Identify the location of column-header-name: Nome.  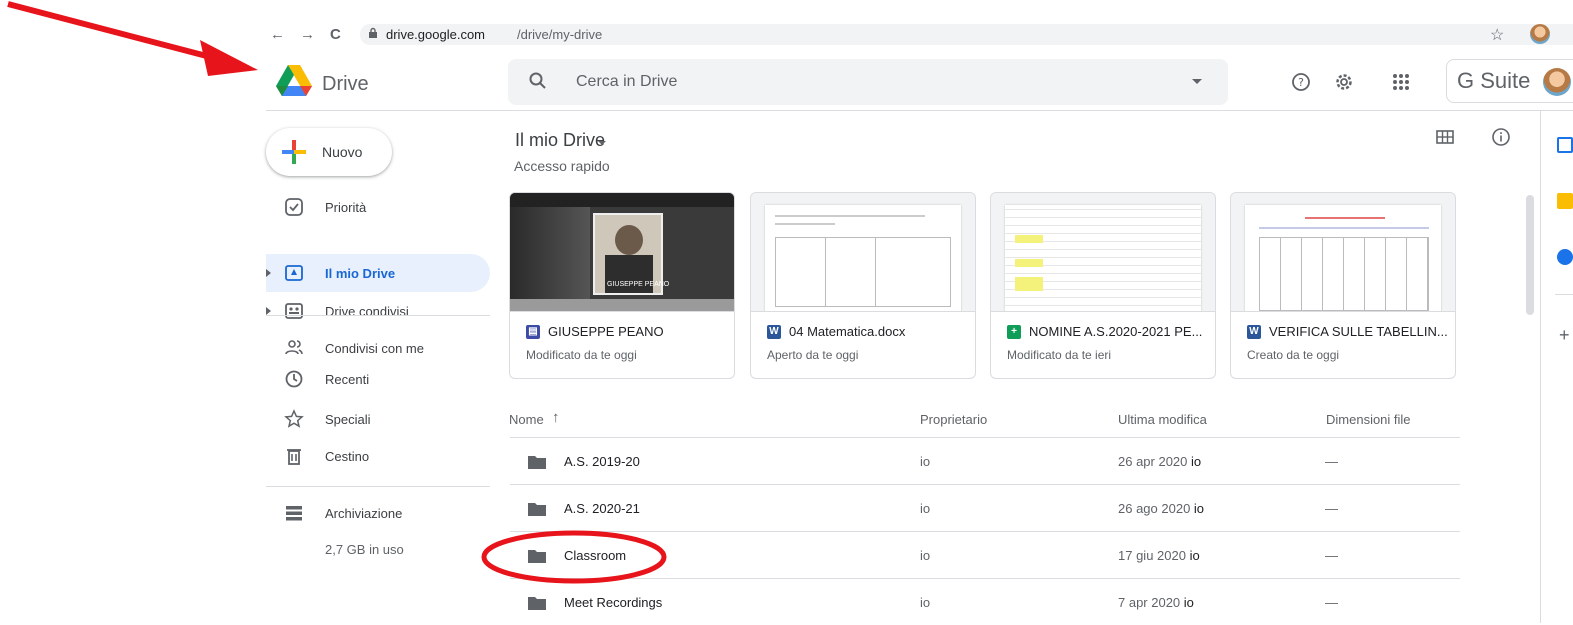
(526, 419).